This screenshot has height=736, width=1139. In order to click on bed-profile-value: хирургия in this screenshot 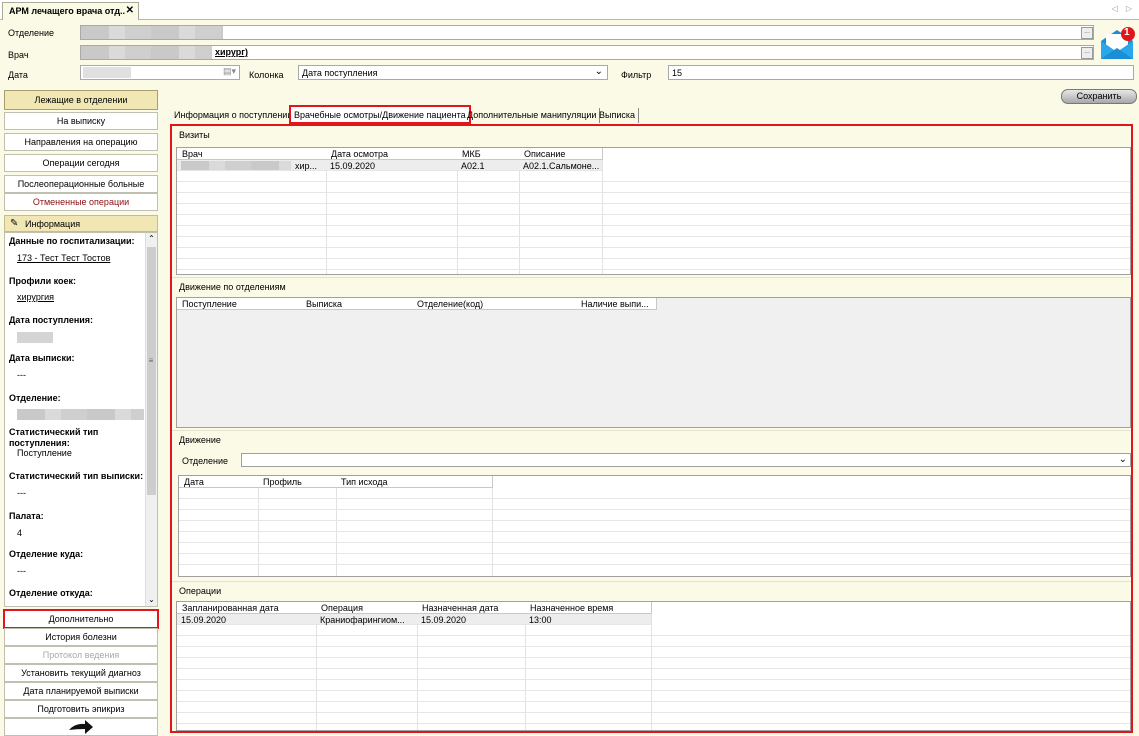, I will do `click(35, 297)`.